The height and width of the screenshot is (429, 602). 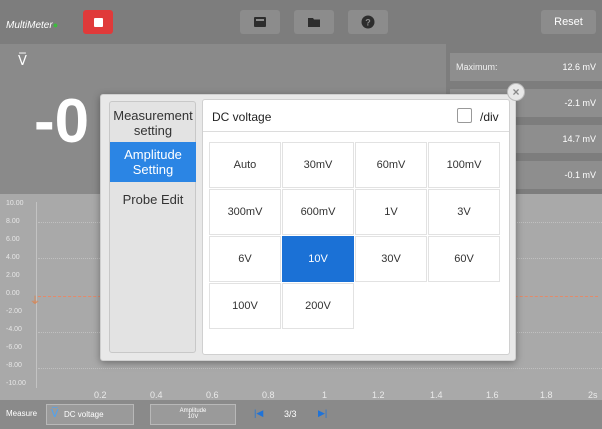 What do you see at coordinates (322, 413) in the screenshot?
I see `last-page-icon: ▶|` at bounding box center [322, 413].